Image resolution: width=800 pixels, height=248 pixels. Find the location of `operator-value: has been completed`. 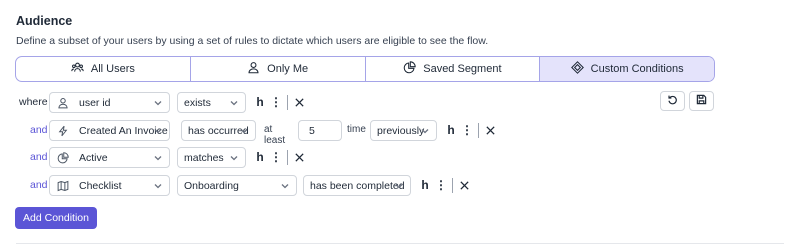

operator-value: has been completed is located at coordinates (357, 185).